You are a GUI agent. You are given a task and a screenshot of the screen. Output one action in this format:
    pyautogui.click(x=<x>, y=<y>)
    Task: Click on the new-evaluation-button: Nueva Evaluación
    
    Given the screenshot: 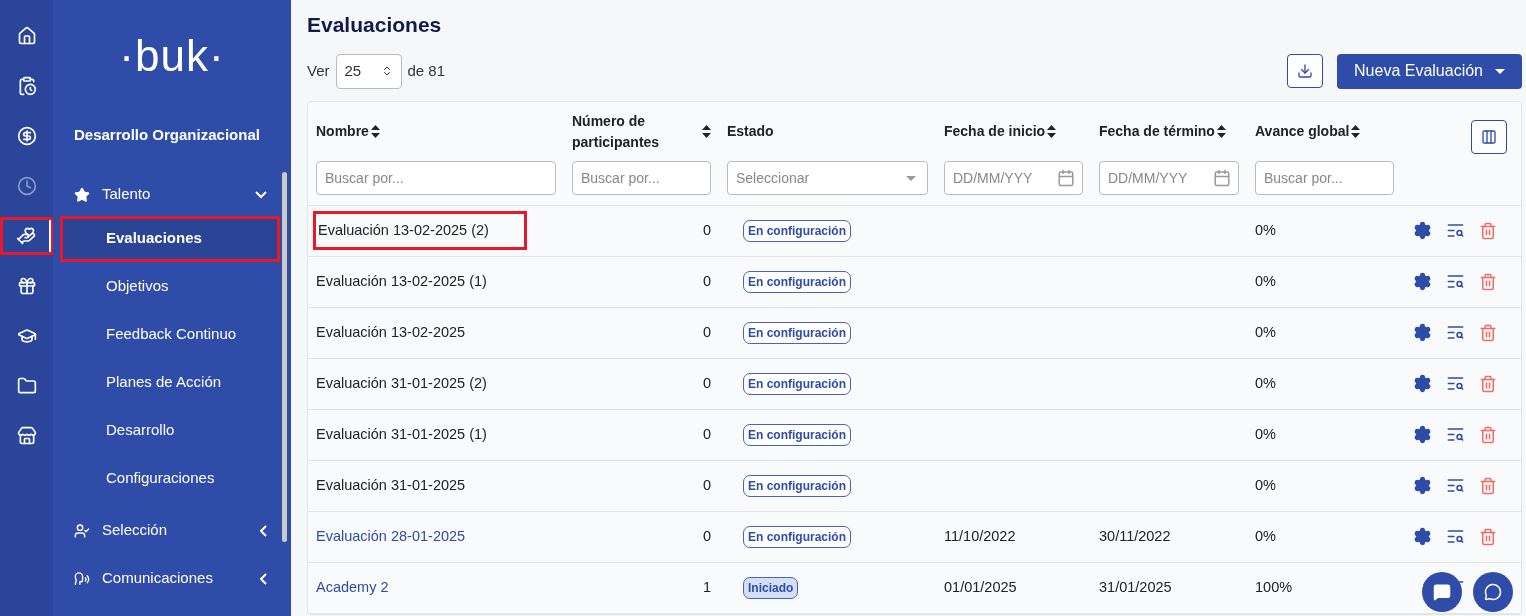 What is the action you would take?
    pyautogui.click(x=1429, y=71)
    